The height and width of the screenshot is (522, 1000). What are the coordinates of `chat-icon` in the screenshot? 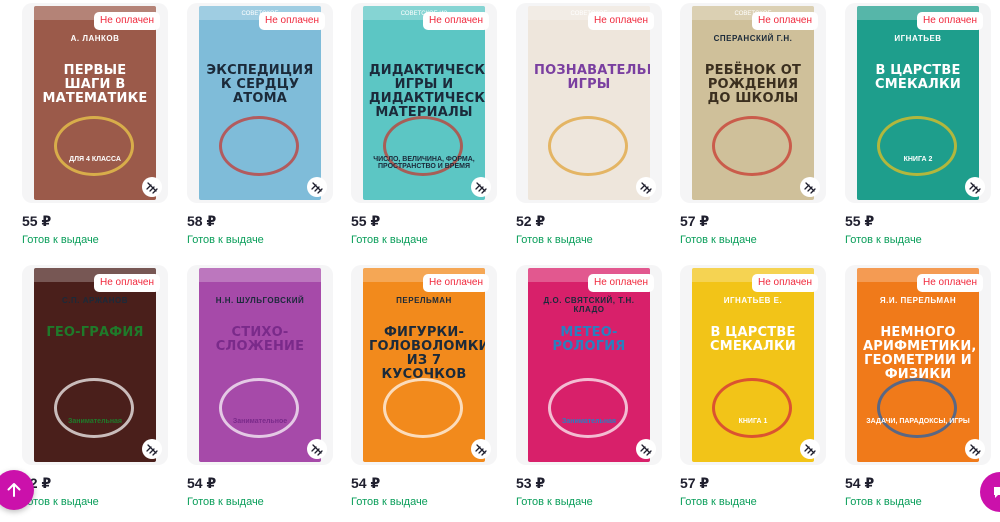 It's located at (997, 492).